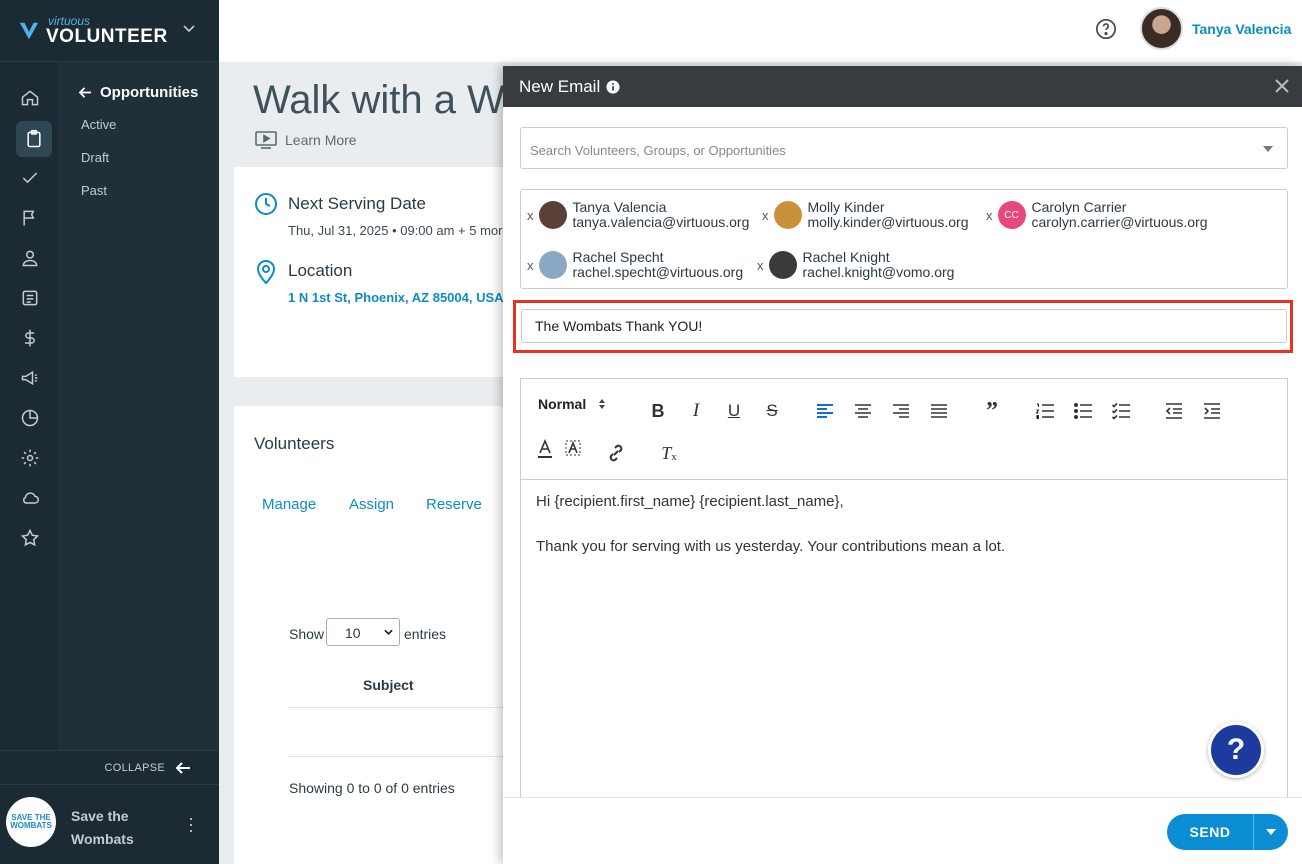 The image size is (1302, 864). What do you see at coordinates (149, 92) in the screenshot?
I see `back-label: Opportunities` at bounding box center [149, 92].